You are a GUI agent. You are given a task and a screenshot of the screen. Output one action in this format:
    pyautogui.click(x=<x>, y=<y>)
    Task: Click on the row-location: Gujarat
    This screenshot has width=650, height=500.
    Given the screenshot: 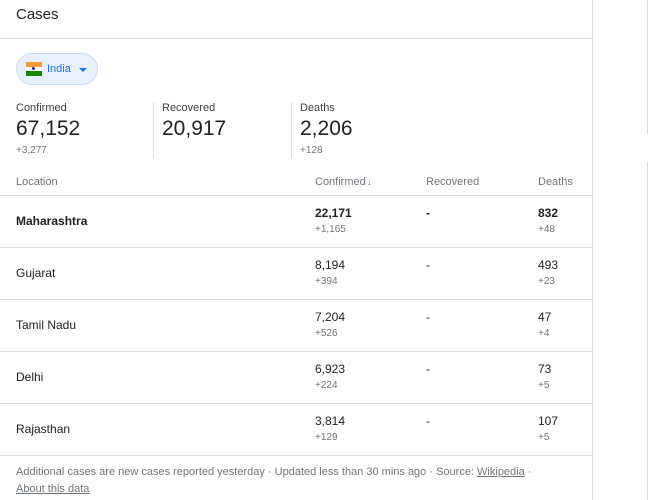 What is the action you would take?
    pyautogui.click(x=36, y=273)
    